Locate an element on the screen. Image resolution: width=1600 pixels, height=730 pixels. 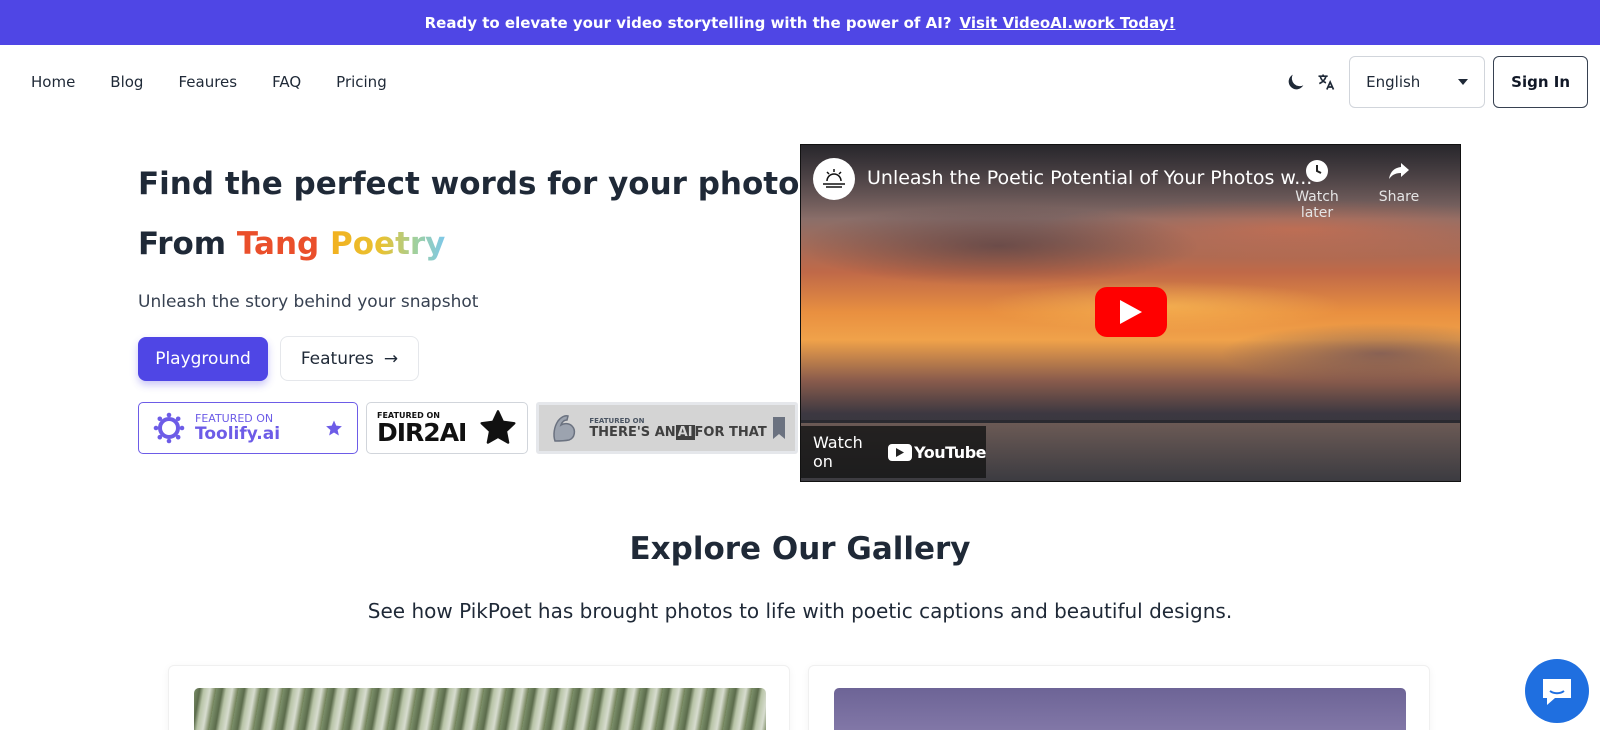
nav-links: Home Blog Feaures FAQ Pricing is located at coordinates (209, 82).